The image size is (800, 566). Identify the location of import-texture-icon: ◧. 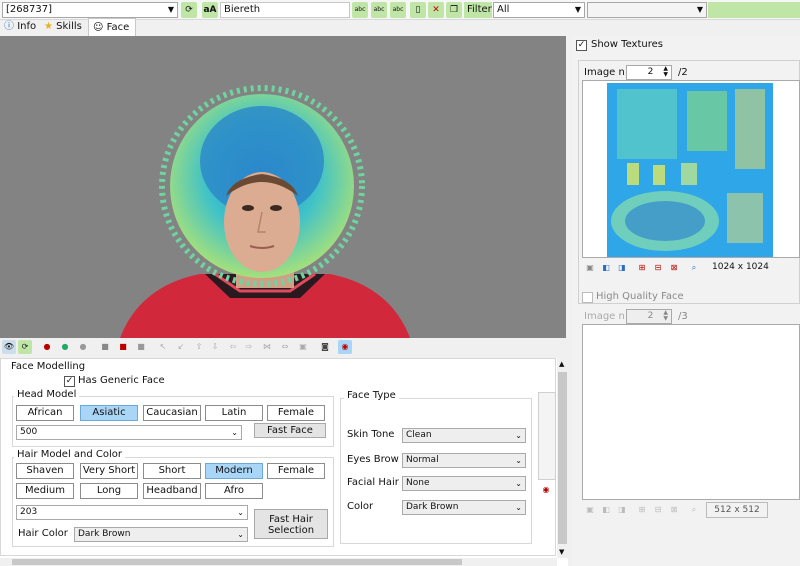
(606, 268).